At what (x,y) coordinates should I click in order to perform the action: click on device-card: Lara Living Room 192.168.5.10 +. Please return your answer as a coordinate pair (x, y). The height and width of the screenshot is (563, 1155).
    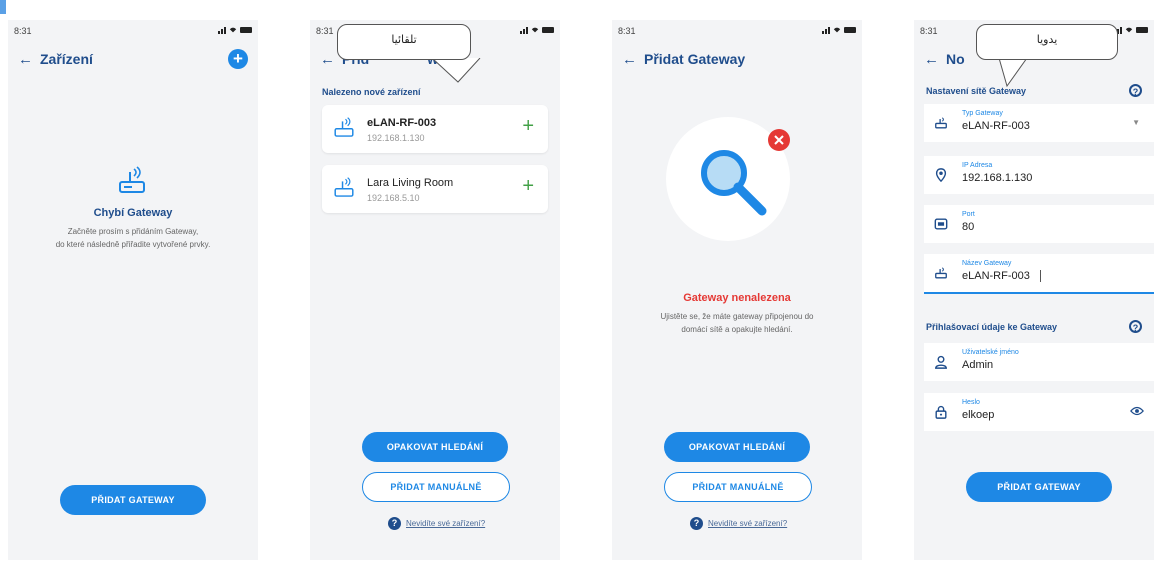
    Looking at the image, I should click on (435, 189).